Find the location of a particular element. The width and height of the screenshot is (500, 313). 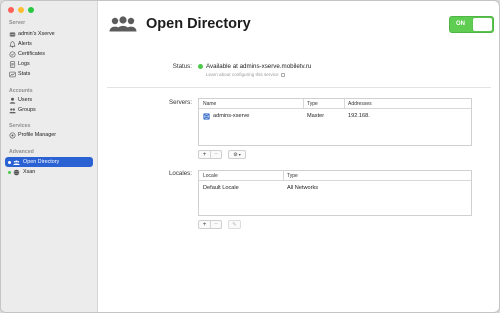

sidebar-item-label: Open Directory is located at coordinates (41, 162).